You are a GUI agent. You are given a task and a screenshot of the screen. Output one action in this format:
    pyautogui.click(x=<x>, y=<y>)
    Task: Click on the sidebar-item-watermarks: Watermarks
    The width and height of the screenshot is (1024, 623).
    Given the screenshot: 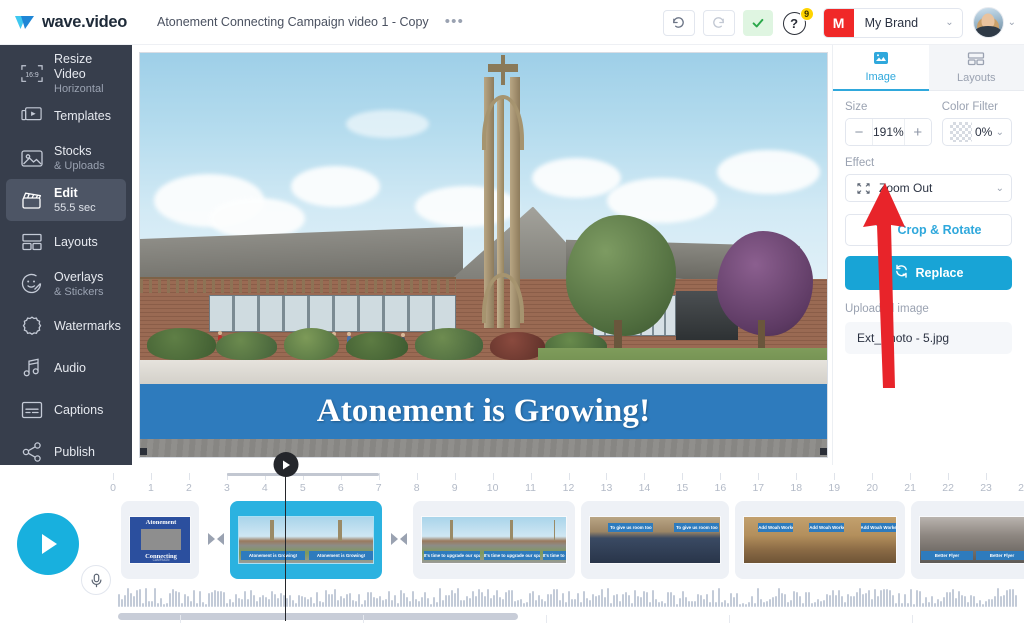 What is the action you would take?
    pyautogui.click(x=66, y=326)
    